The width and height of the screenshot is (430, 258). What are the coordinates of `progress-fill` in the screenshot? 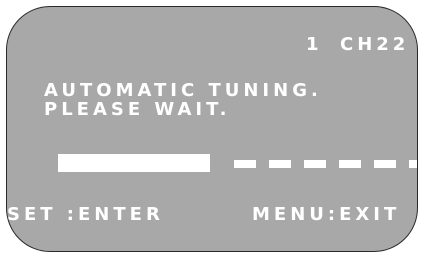 It's located at (134, 163).